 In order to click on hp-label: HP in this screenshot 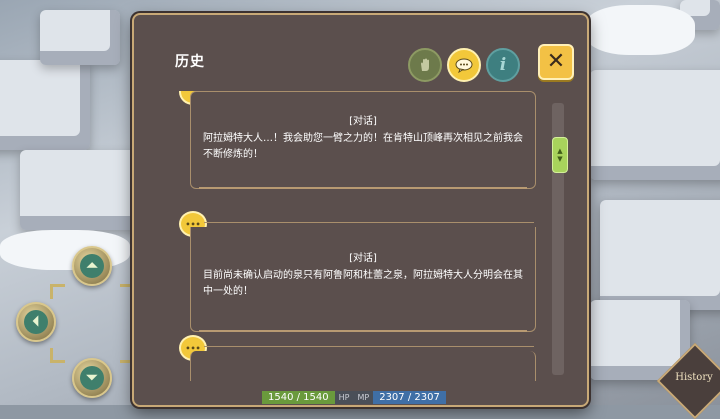, I will do `click(344, 397)`.